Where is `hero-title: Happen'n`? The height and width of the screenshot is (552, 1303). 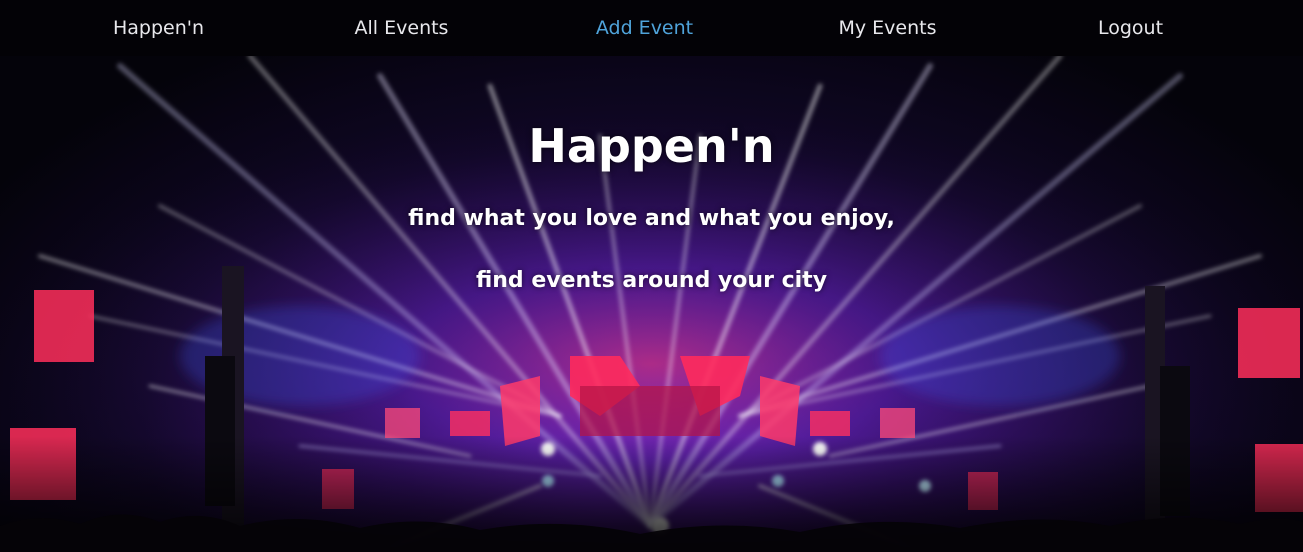
hero-title: Happen'n is located at coordinates (651, 146).